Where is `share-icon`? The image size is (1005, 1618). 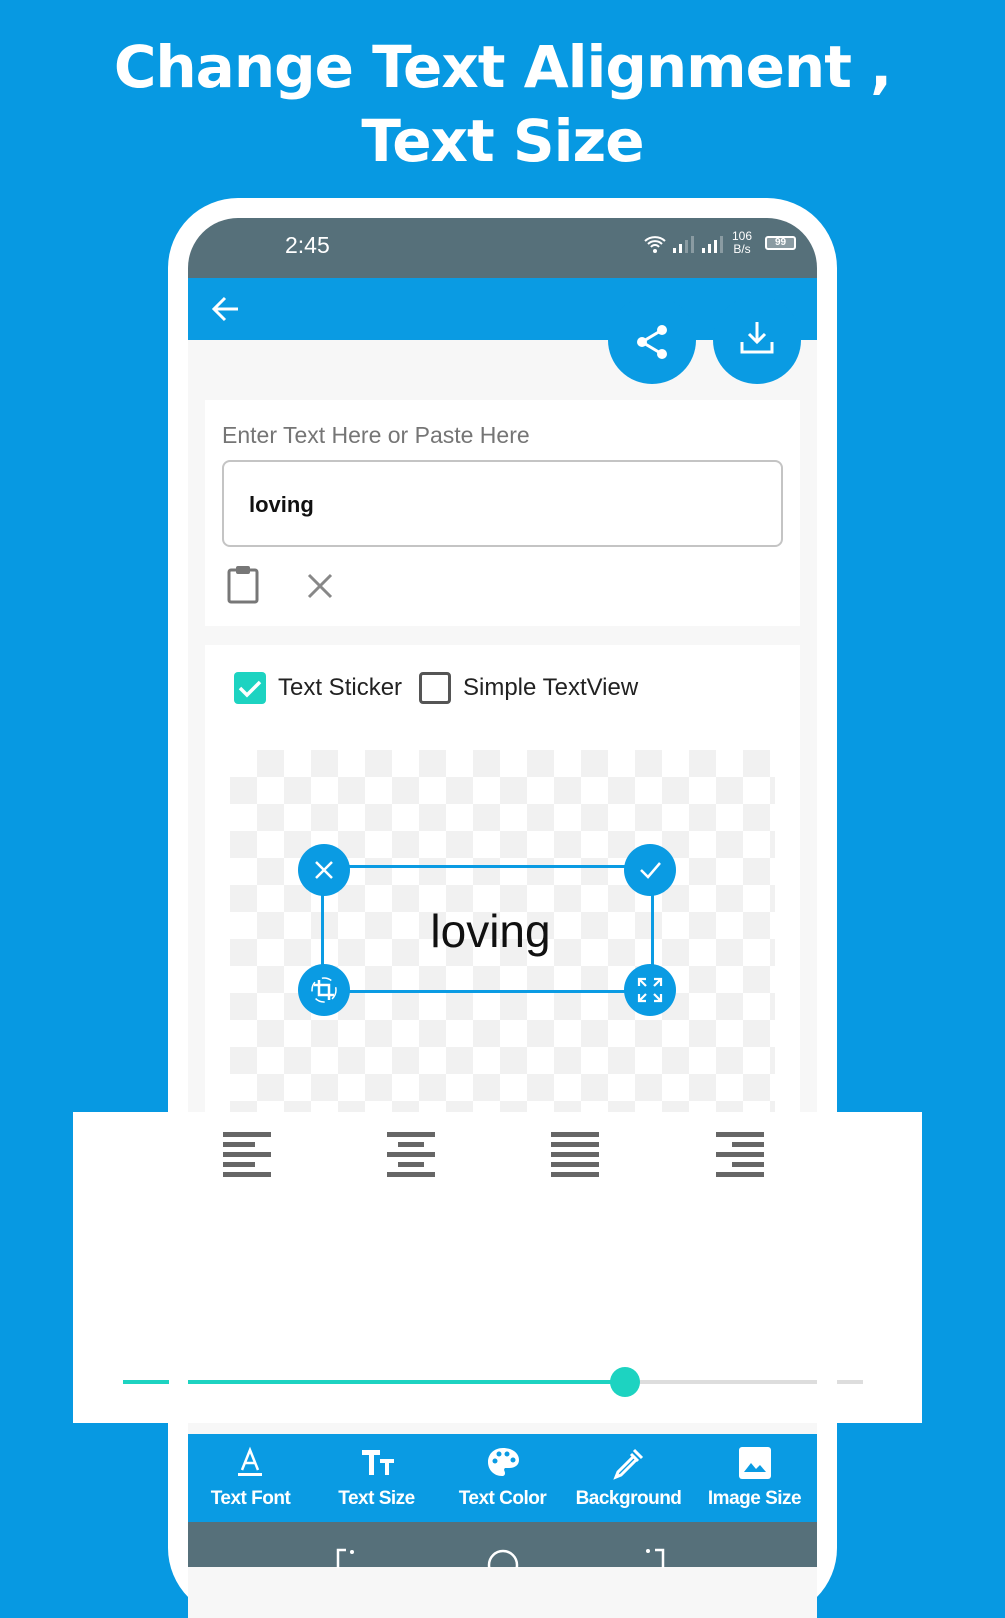 share-icon is located at coordinates (652, 342).